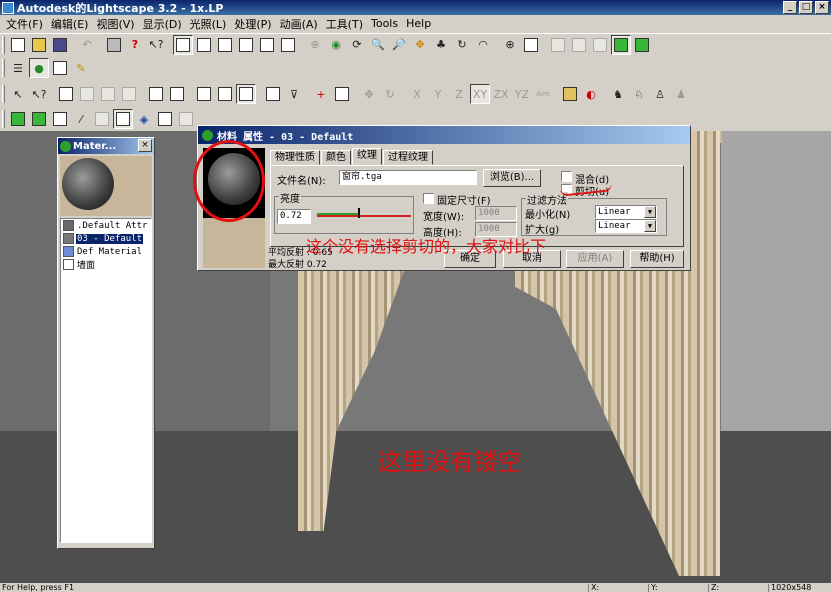 This screenshot has width=831, height=592. What do you see at coordinates (204, 45) in the screenshot?
I see `view-mode-2-icon` at bounding box center [204, 45].